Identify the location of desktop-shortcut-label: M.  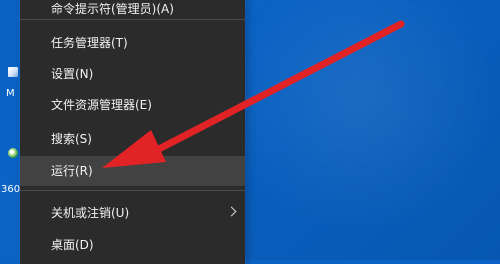
(10, 93).